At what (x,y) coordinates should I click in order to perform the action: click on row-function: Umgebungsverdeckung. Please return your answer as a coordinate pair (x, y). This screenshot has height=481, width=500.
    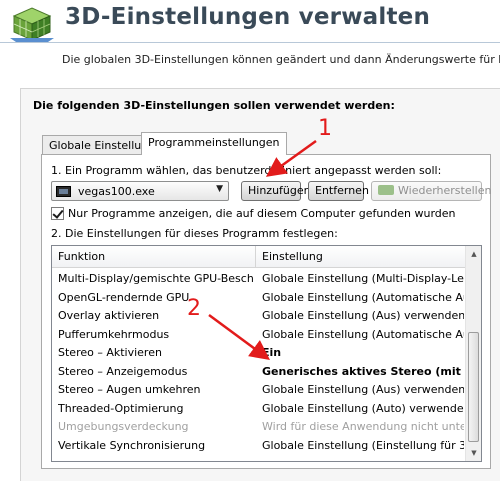
    Looking at the image, I should click on (123, 426).